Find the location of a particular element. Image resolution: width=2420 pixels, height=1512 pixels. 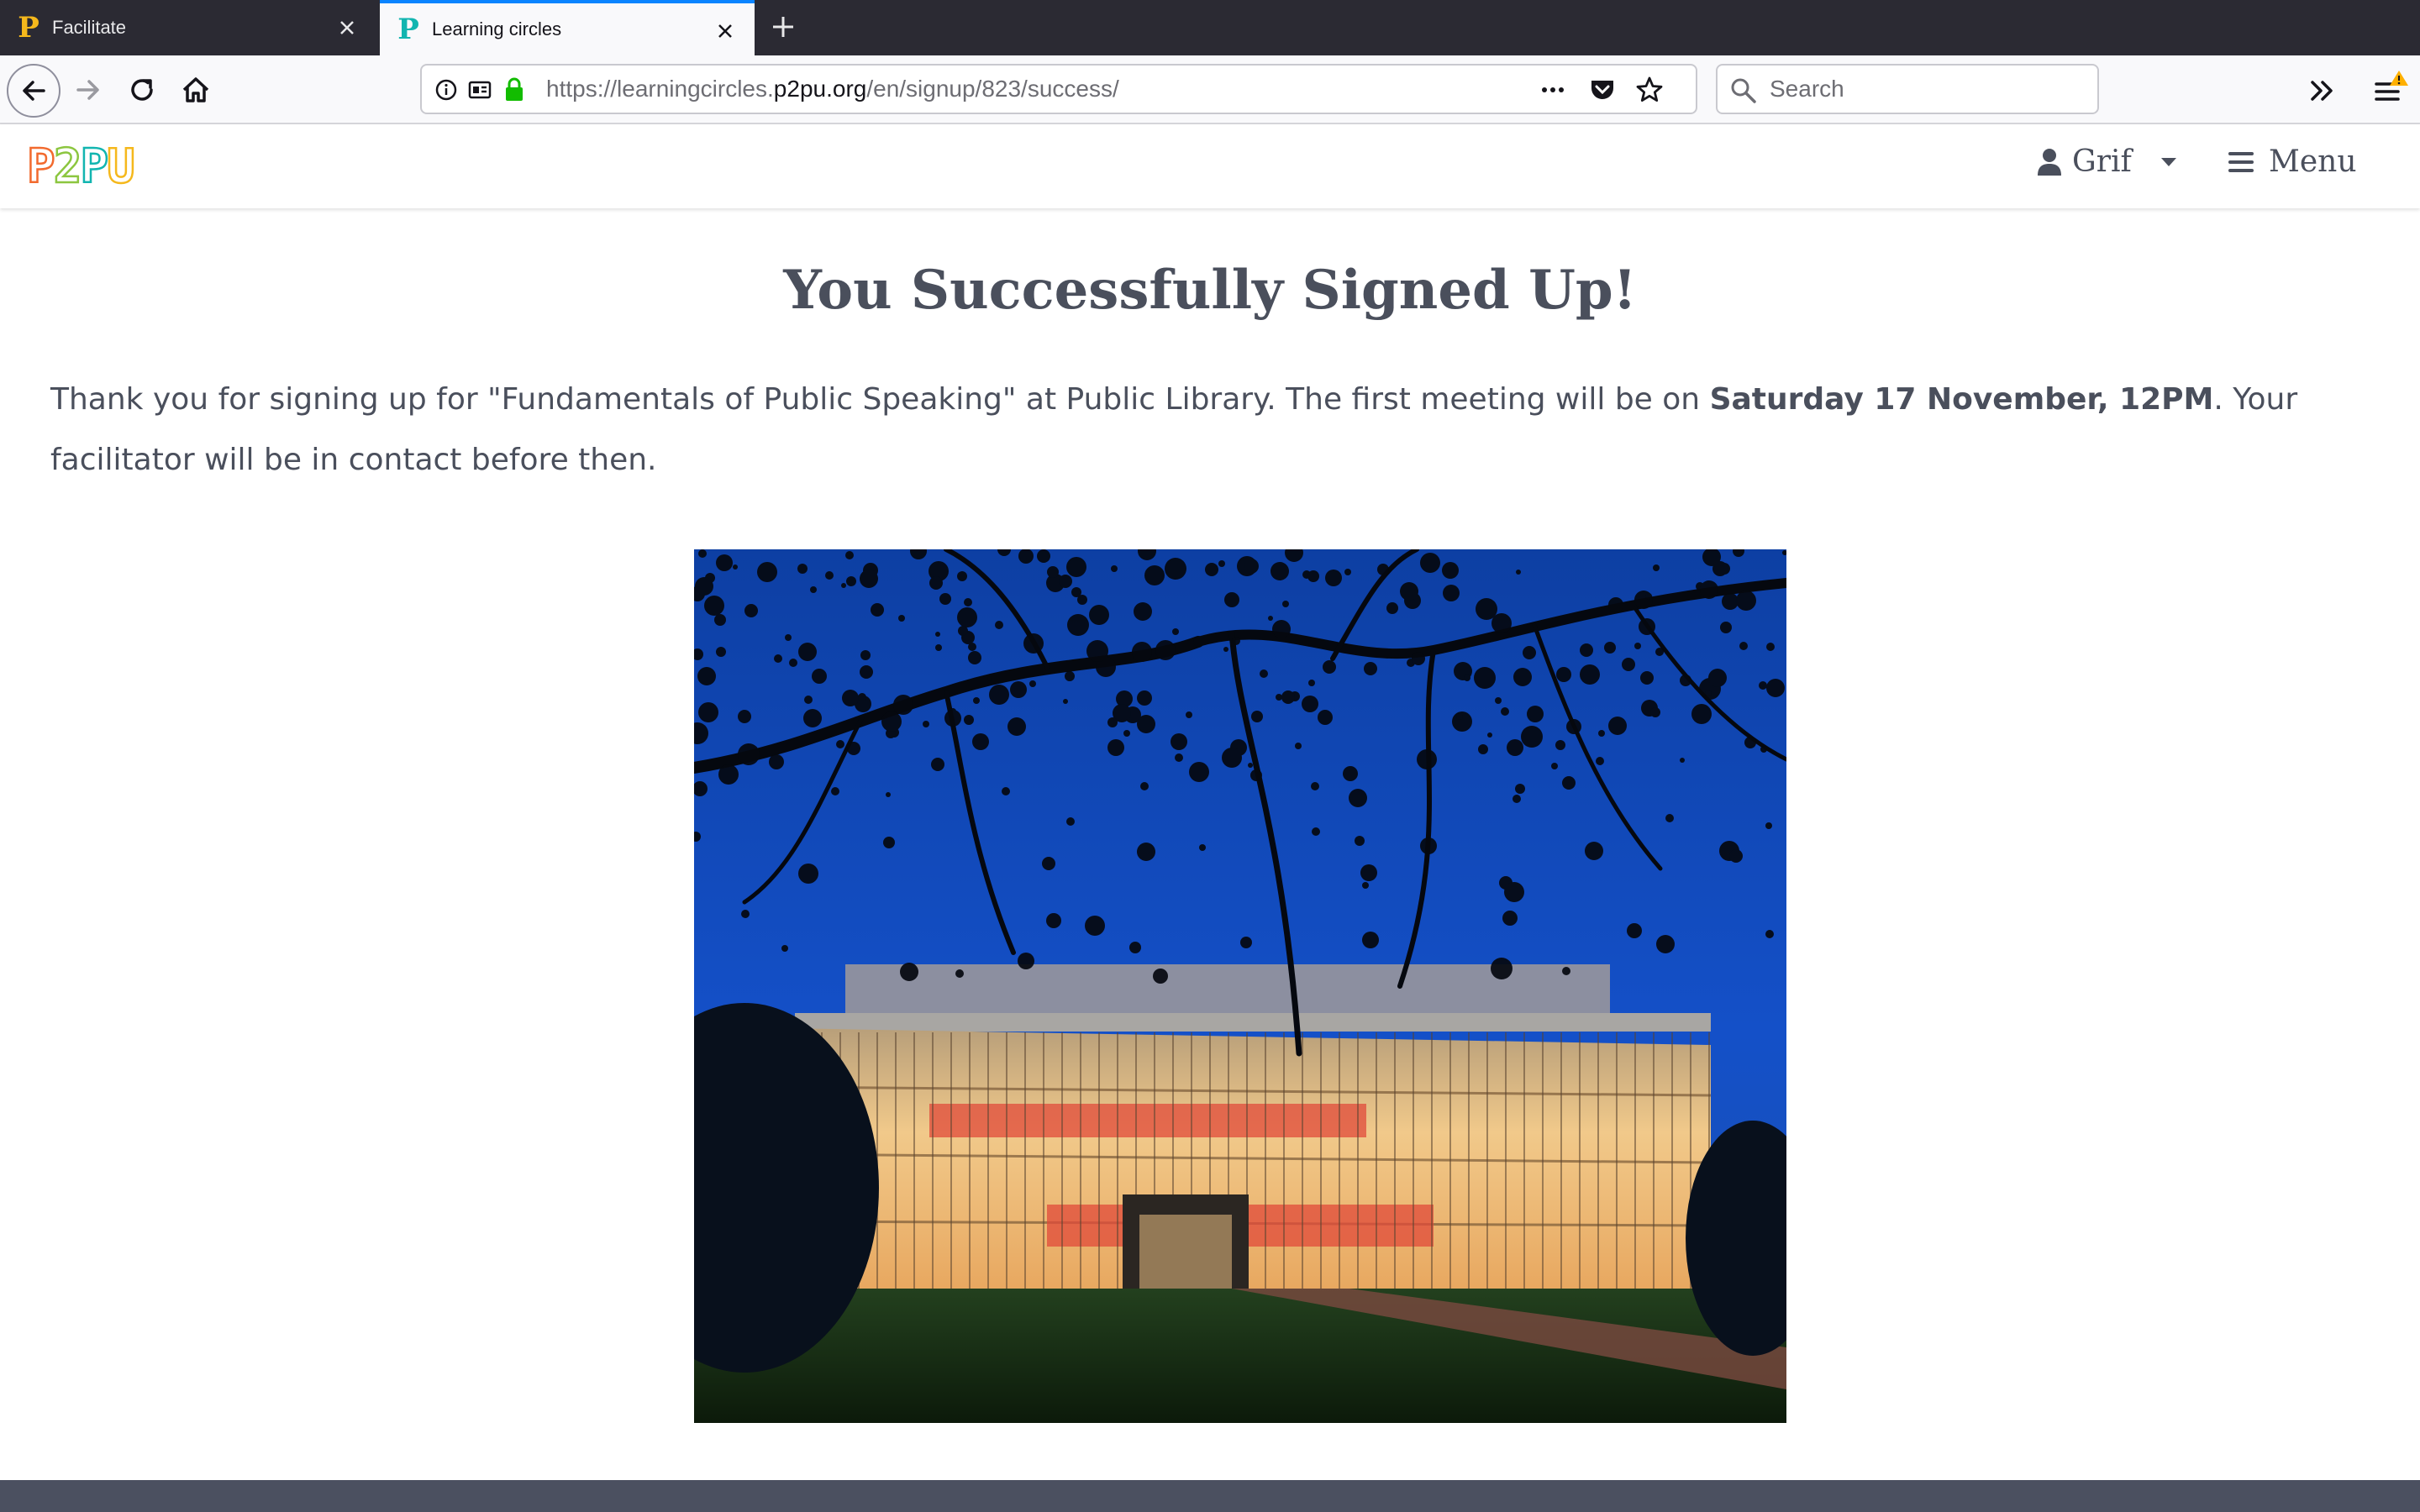

user-dropdown: Grif is located at coordinates (2107, 161).